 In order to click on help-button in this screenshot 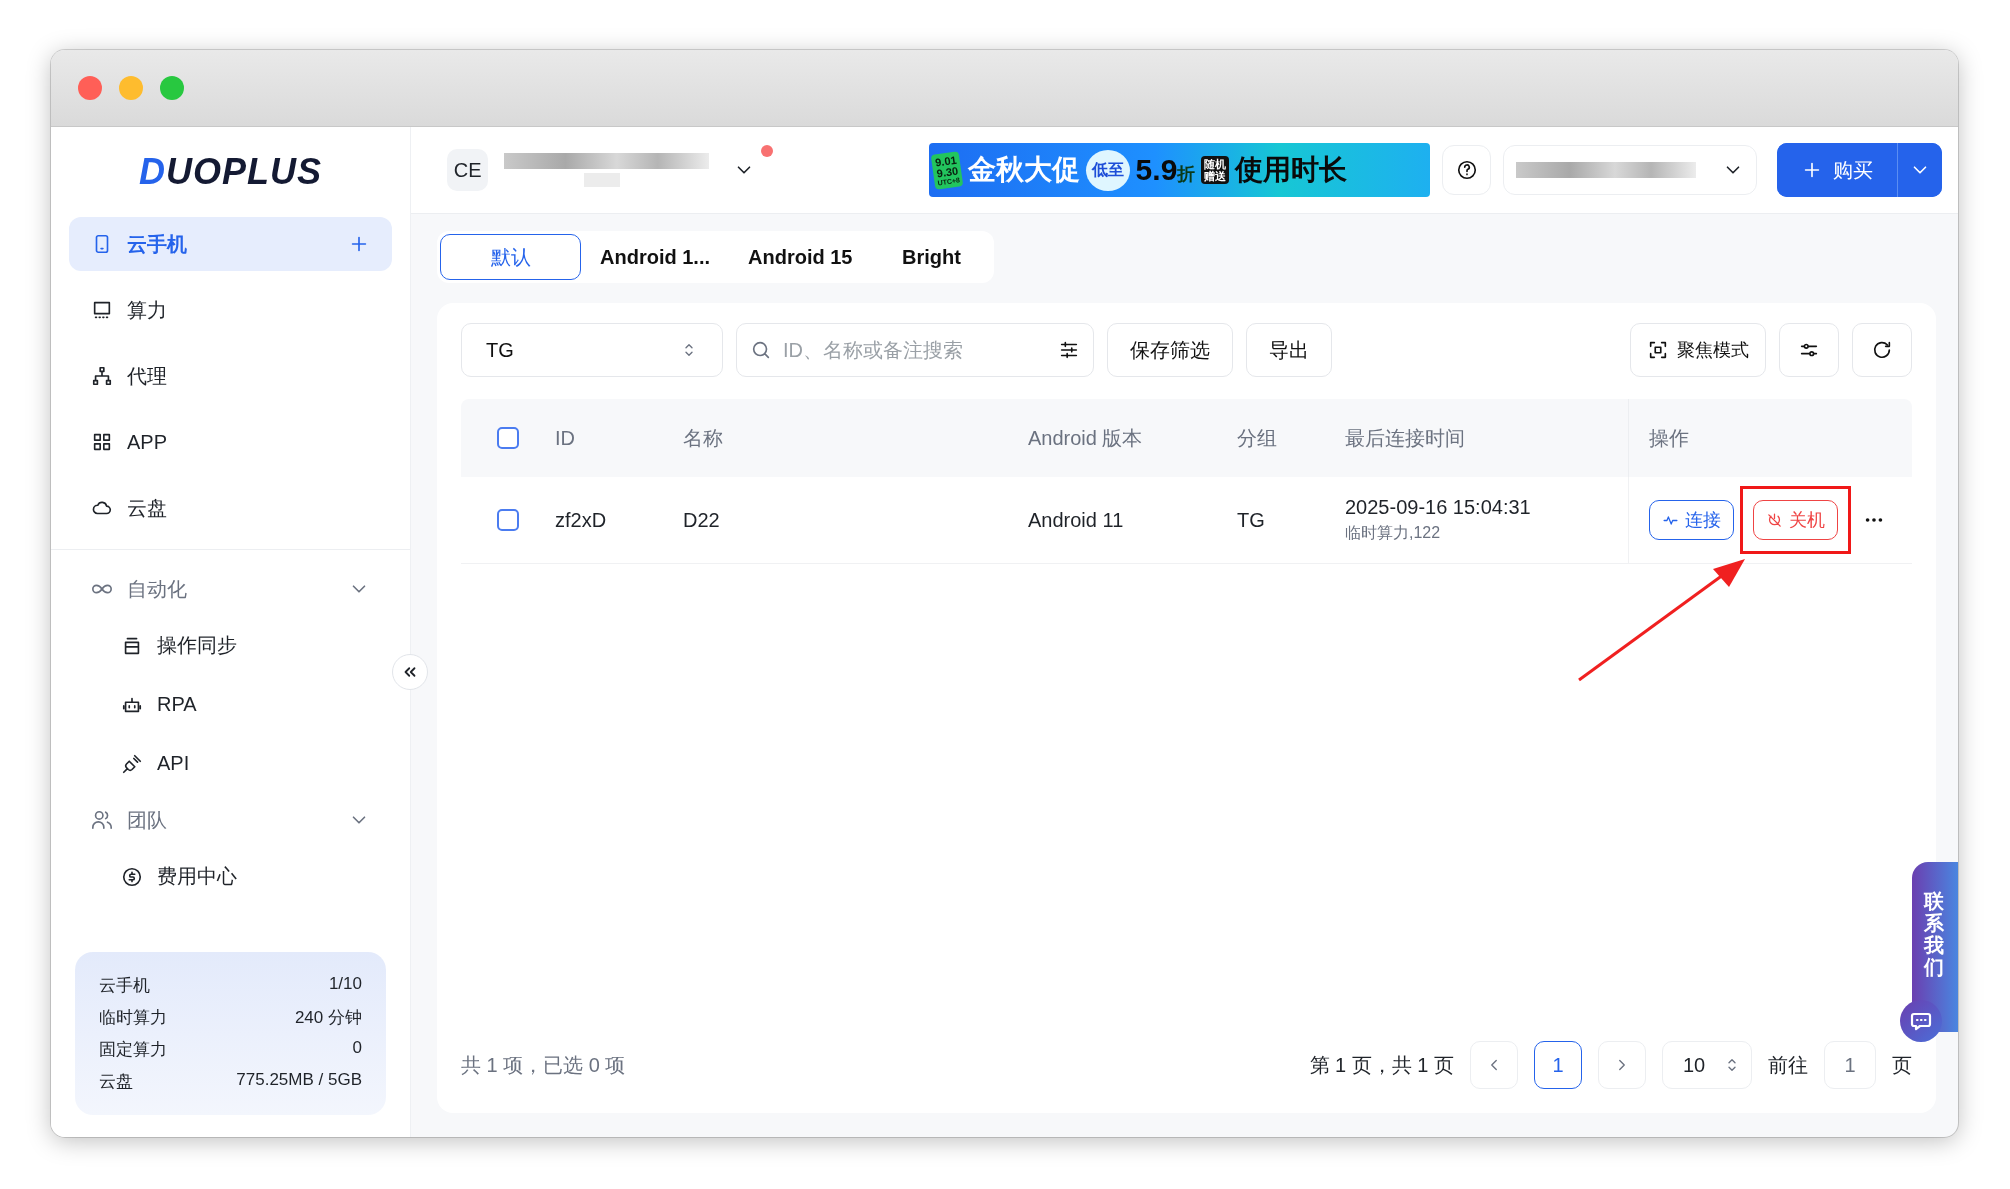, I will do `click(1467, 170)`.